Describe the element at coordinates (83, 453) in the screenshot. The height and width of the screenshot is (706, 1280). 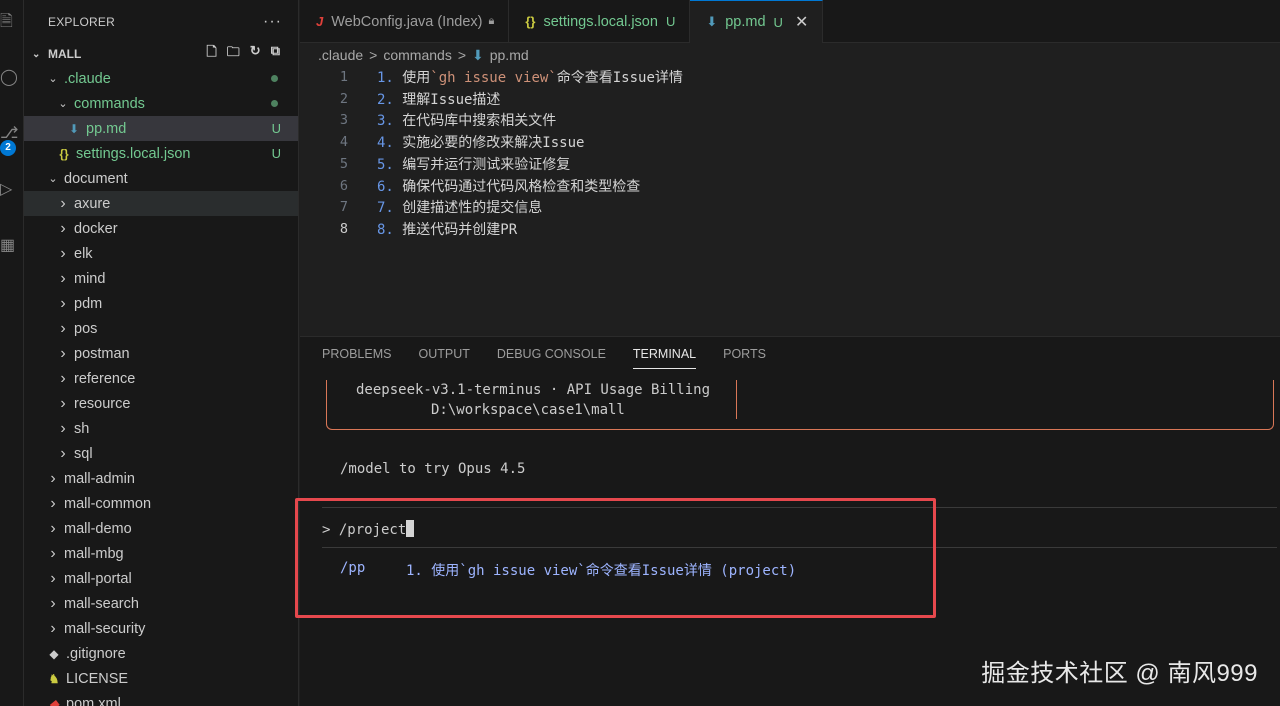
I see `tree-item-label: sql` at that location.